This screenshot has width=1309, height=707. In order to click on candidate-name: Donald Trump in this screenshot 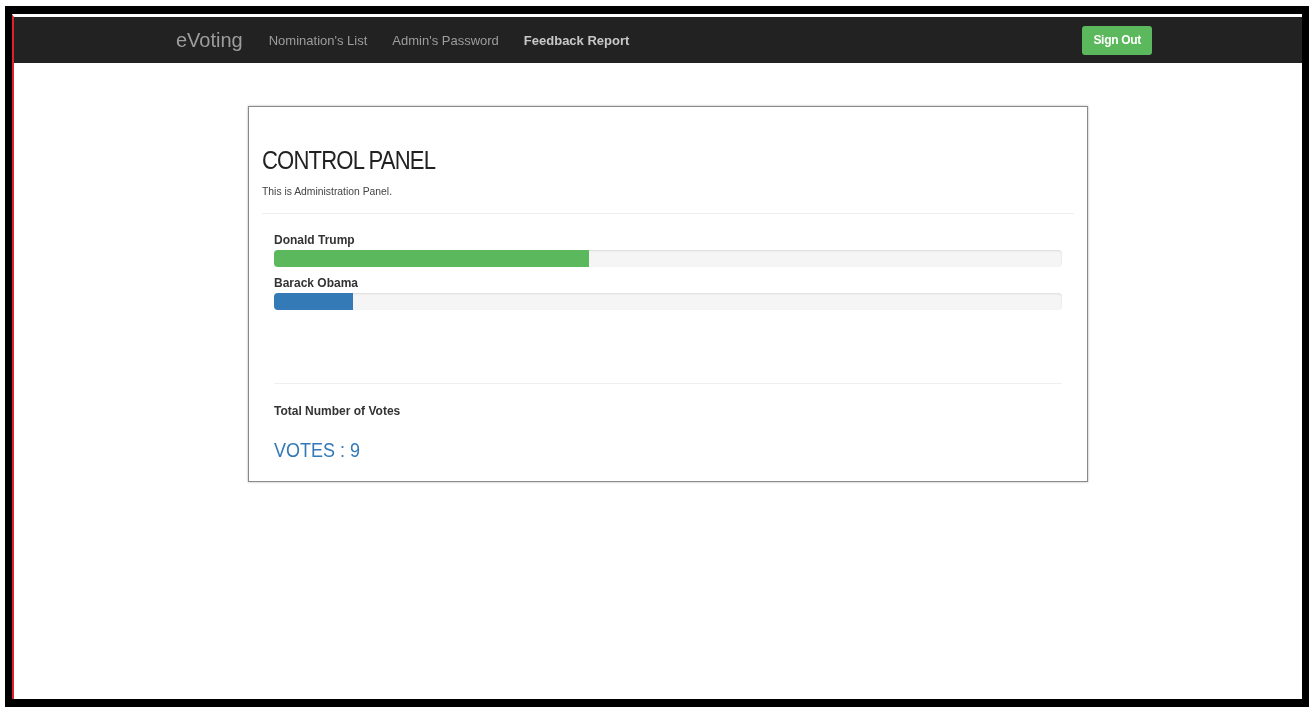, I will do `click(315, 240)`.